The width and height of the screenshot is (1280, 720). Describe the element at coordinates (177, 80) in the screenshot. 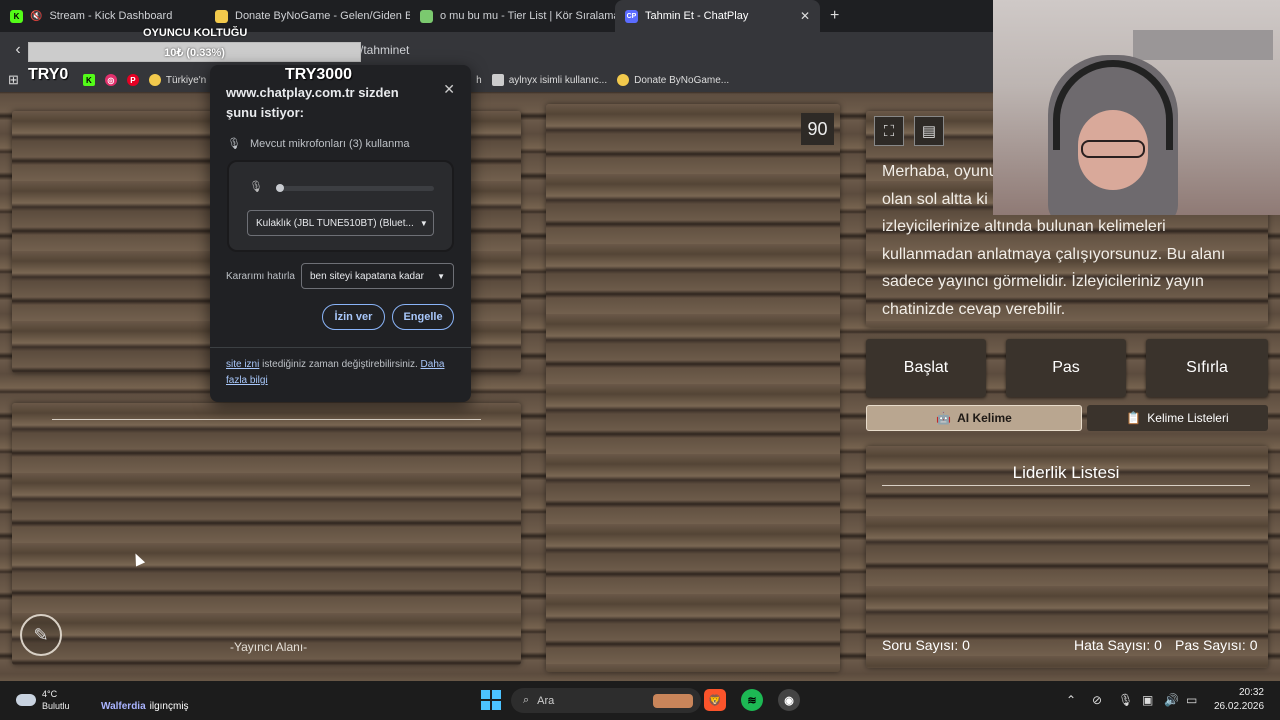

I see `bookmark-turkiye: Türkiye'n` at that location.